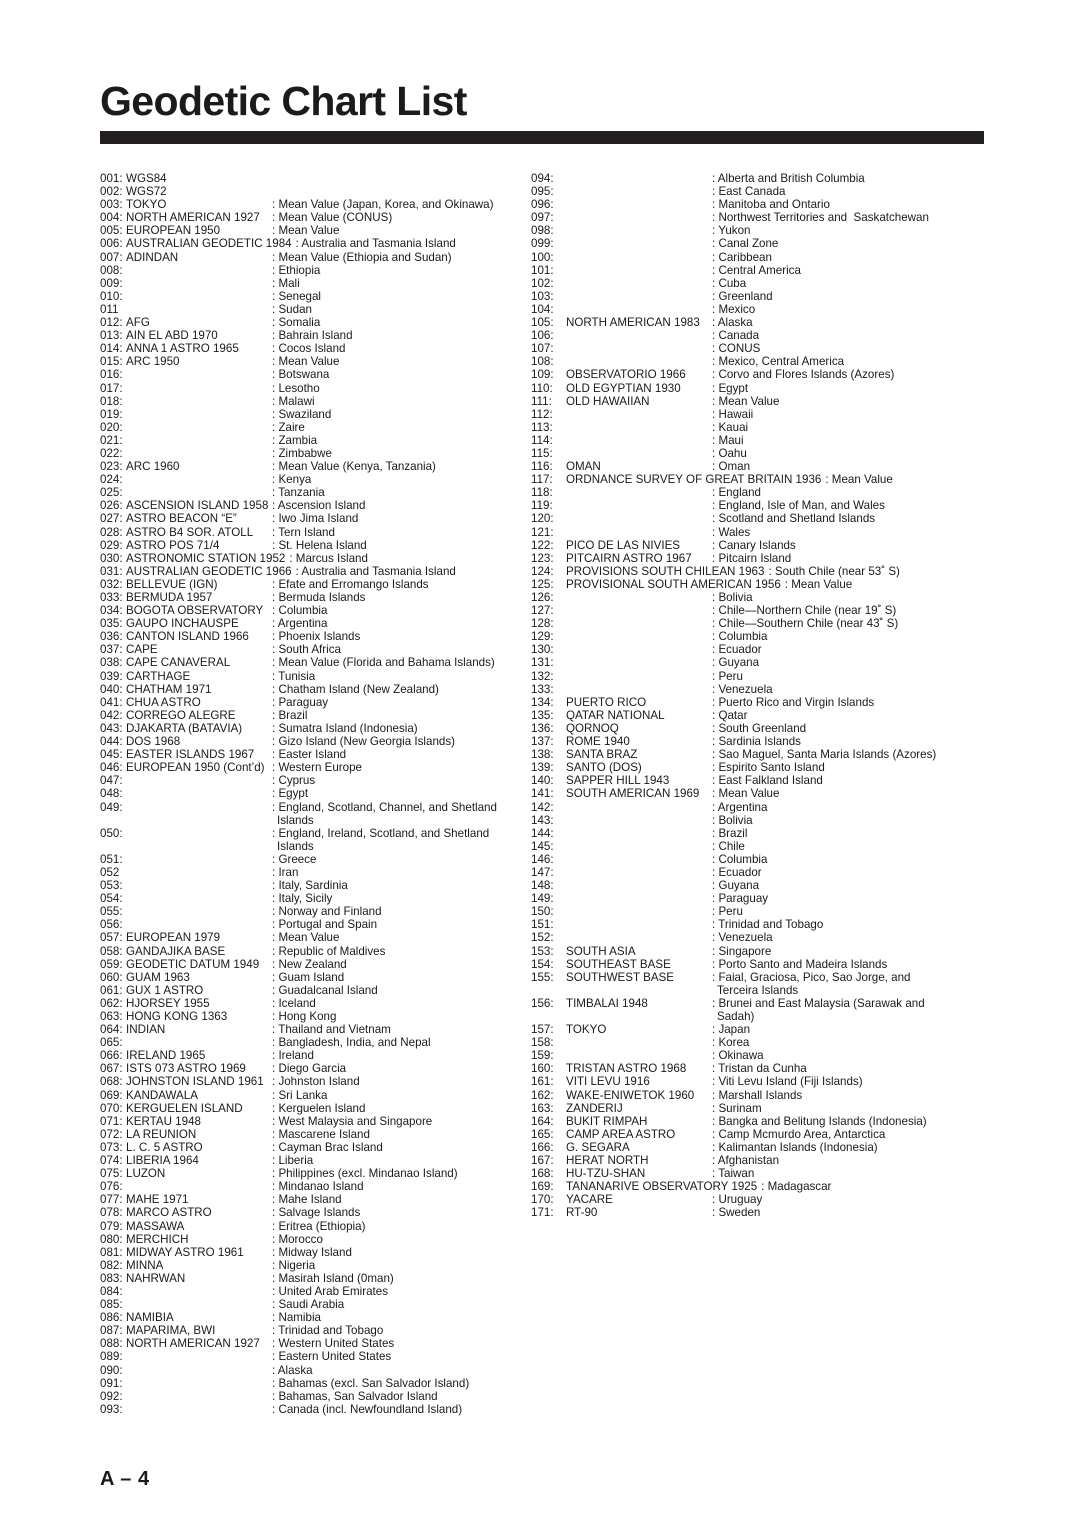 This screenshot has height=1528, width=1080. What do you see at coordinates (542, 899) in the screenshot?
I see `datum-index: 149:` at bounding box center [542, 899].